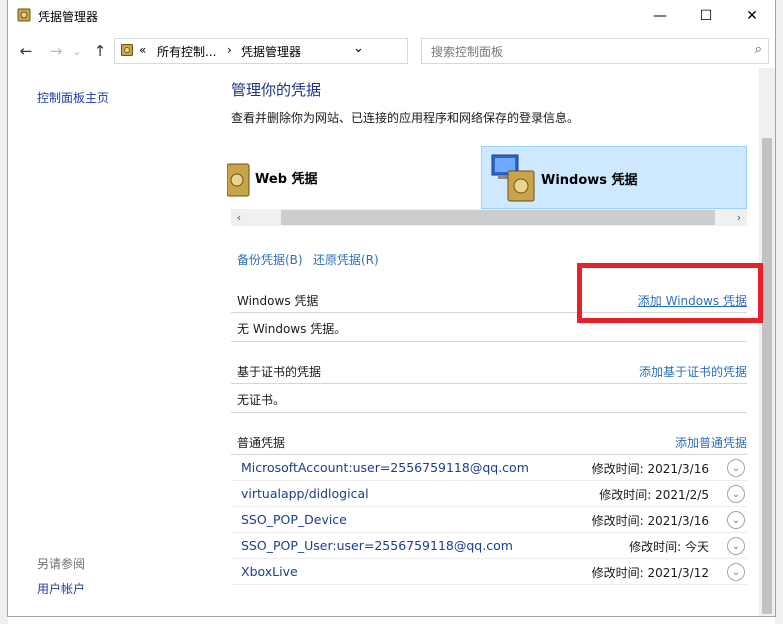 The height and width of the screenshot is (624, 783). What do you see at coordinates (696, 547) in the screenshot?
I see `modified-date: 今天` at bounding box center [696, 547].